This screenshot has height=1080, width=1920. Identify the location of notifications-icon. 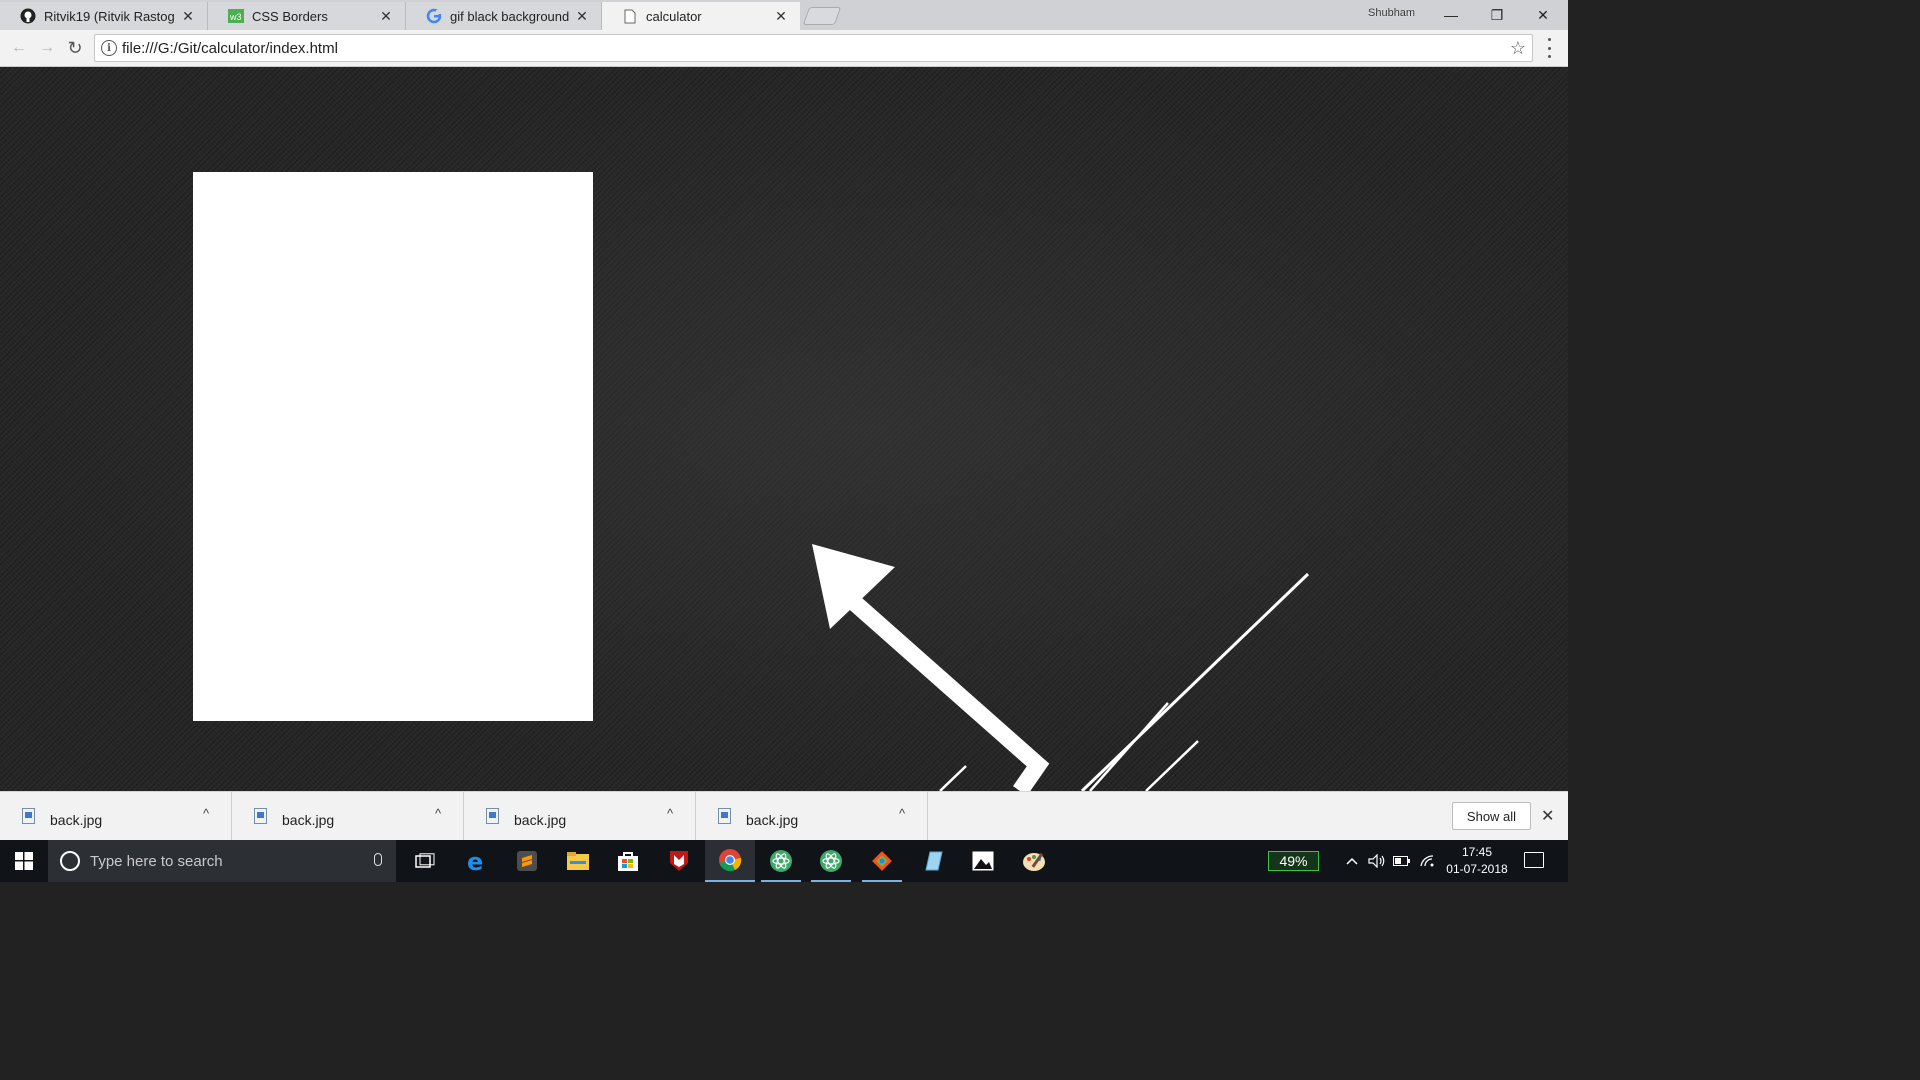
(1534, 860).